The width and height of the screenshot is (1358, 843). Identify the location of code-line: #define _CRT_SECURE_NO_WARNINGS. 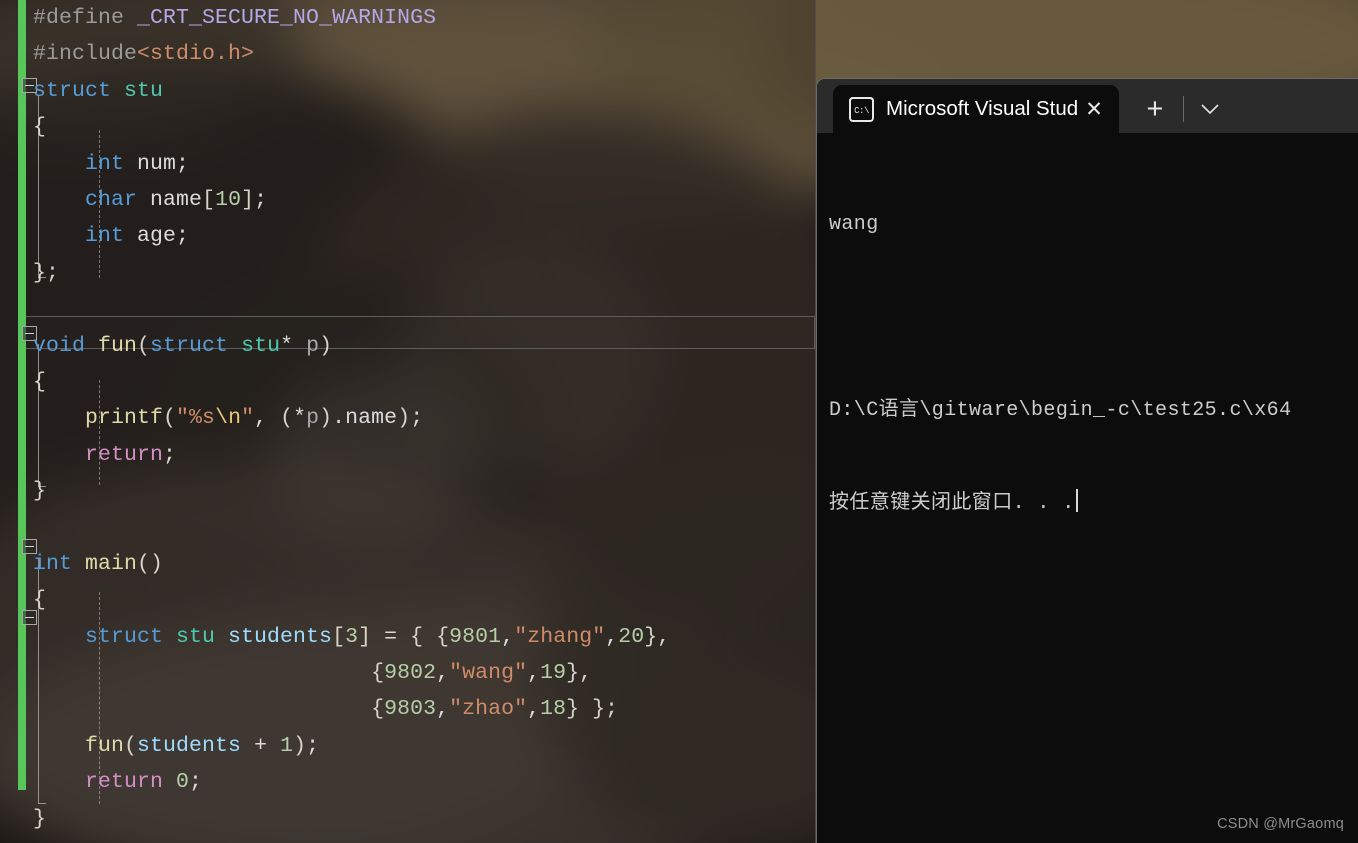
(408, 18).